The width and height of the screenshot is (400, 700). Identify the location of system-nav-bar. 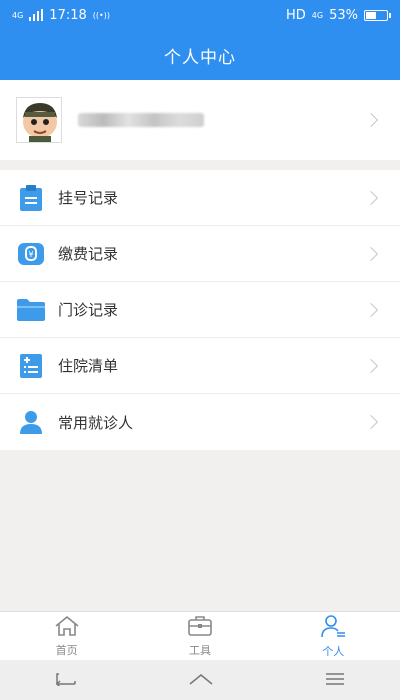
(200, 680).